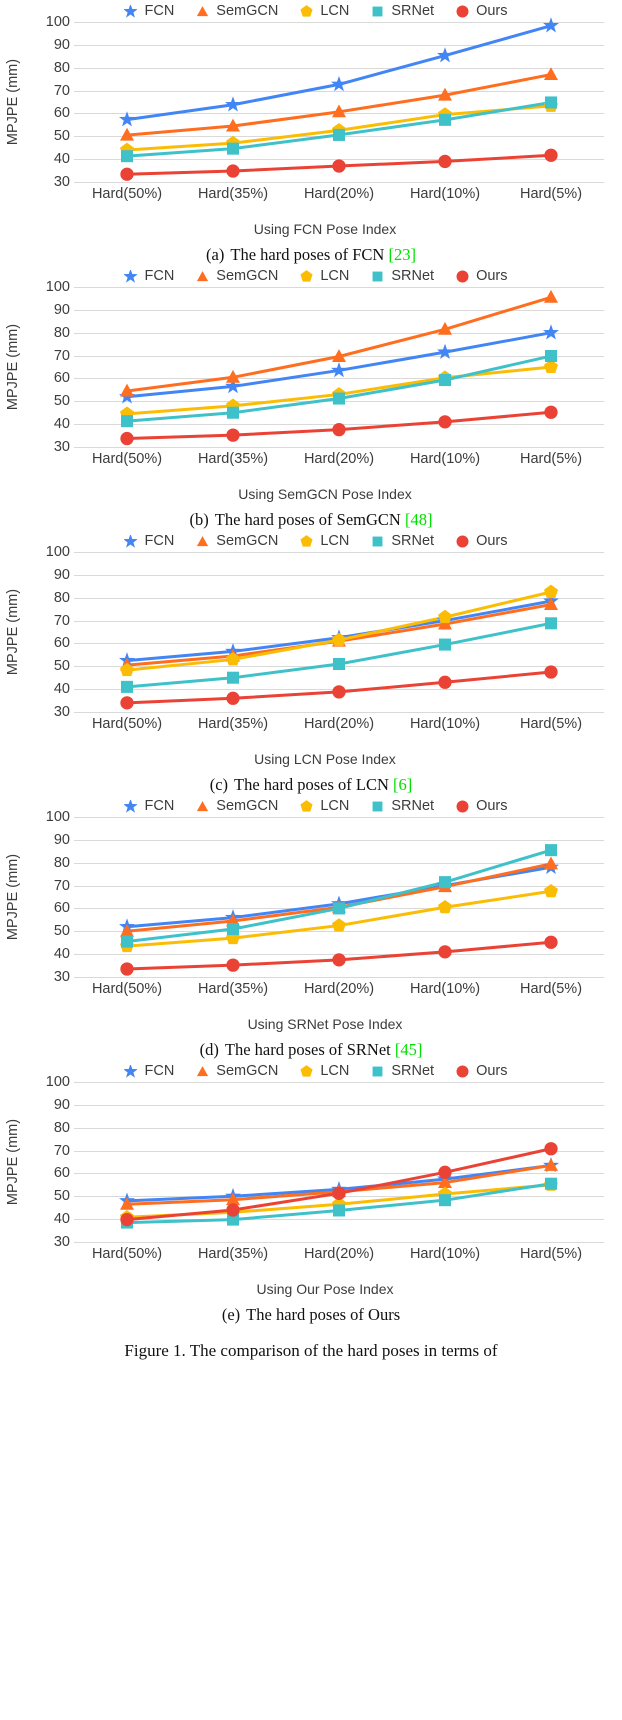 This screenshot has height=1720, width=622. What do you see at coordinates (323, 1314) in the screenshot?
I see `panel-caption-text: The hard poses of Ours` at bounding box center [323, 1314].